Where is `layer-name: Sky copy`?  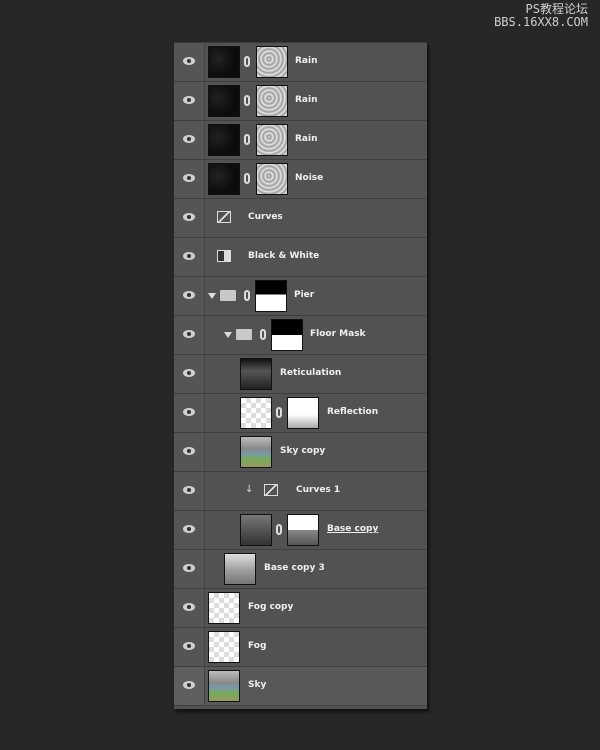 layer-name: Sky copy is located at coordinates (303, 451).